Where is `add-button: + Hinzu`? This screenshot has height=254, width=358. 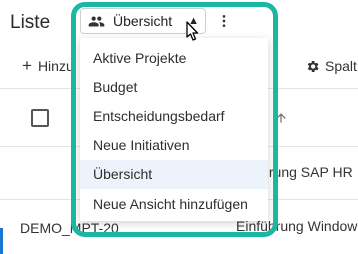
add-button: + Hinzu is located at coordinates (48, 65).